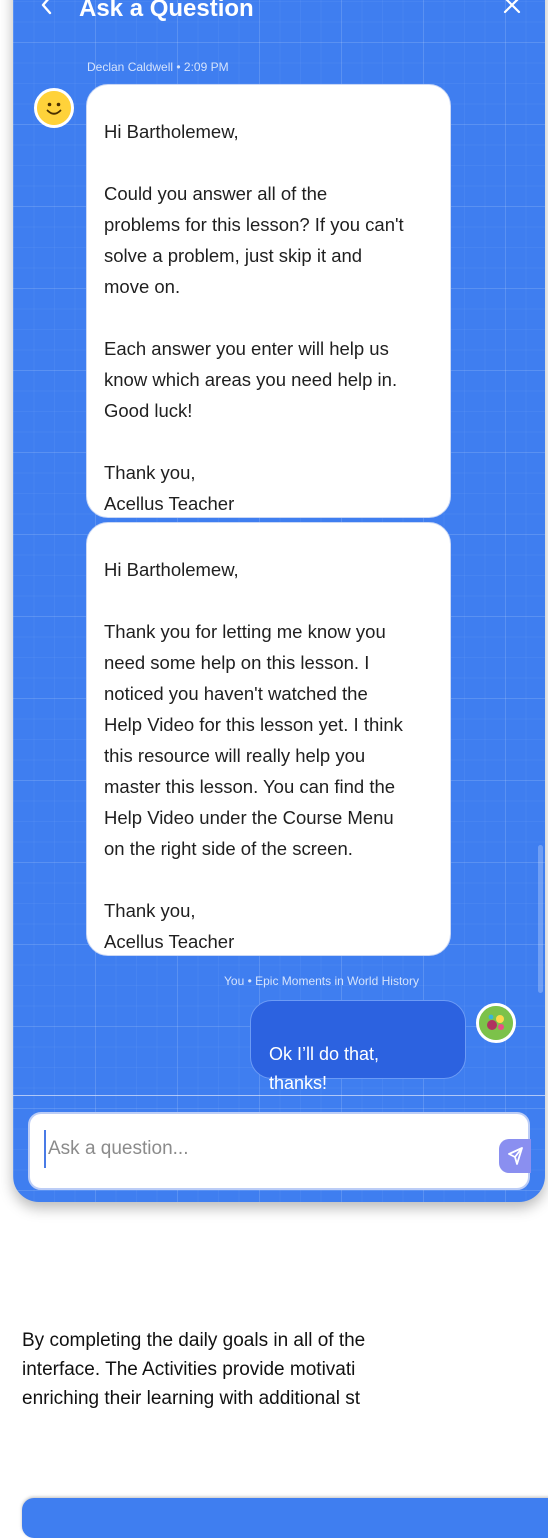 The height and width of the screenshot is (1538, 548). I want to click on panel-title: Ask a Question, so click(166, 11).